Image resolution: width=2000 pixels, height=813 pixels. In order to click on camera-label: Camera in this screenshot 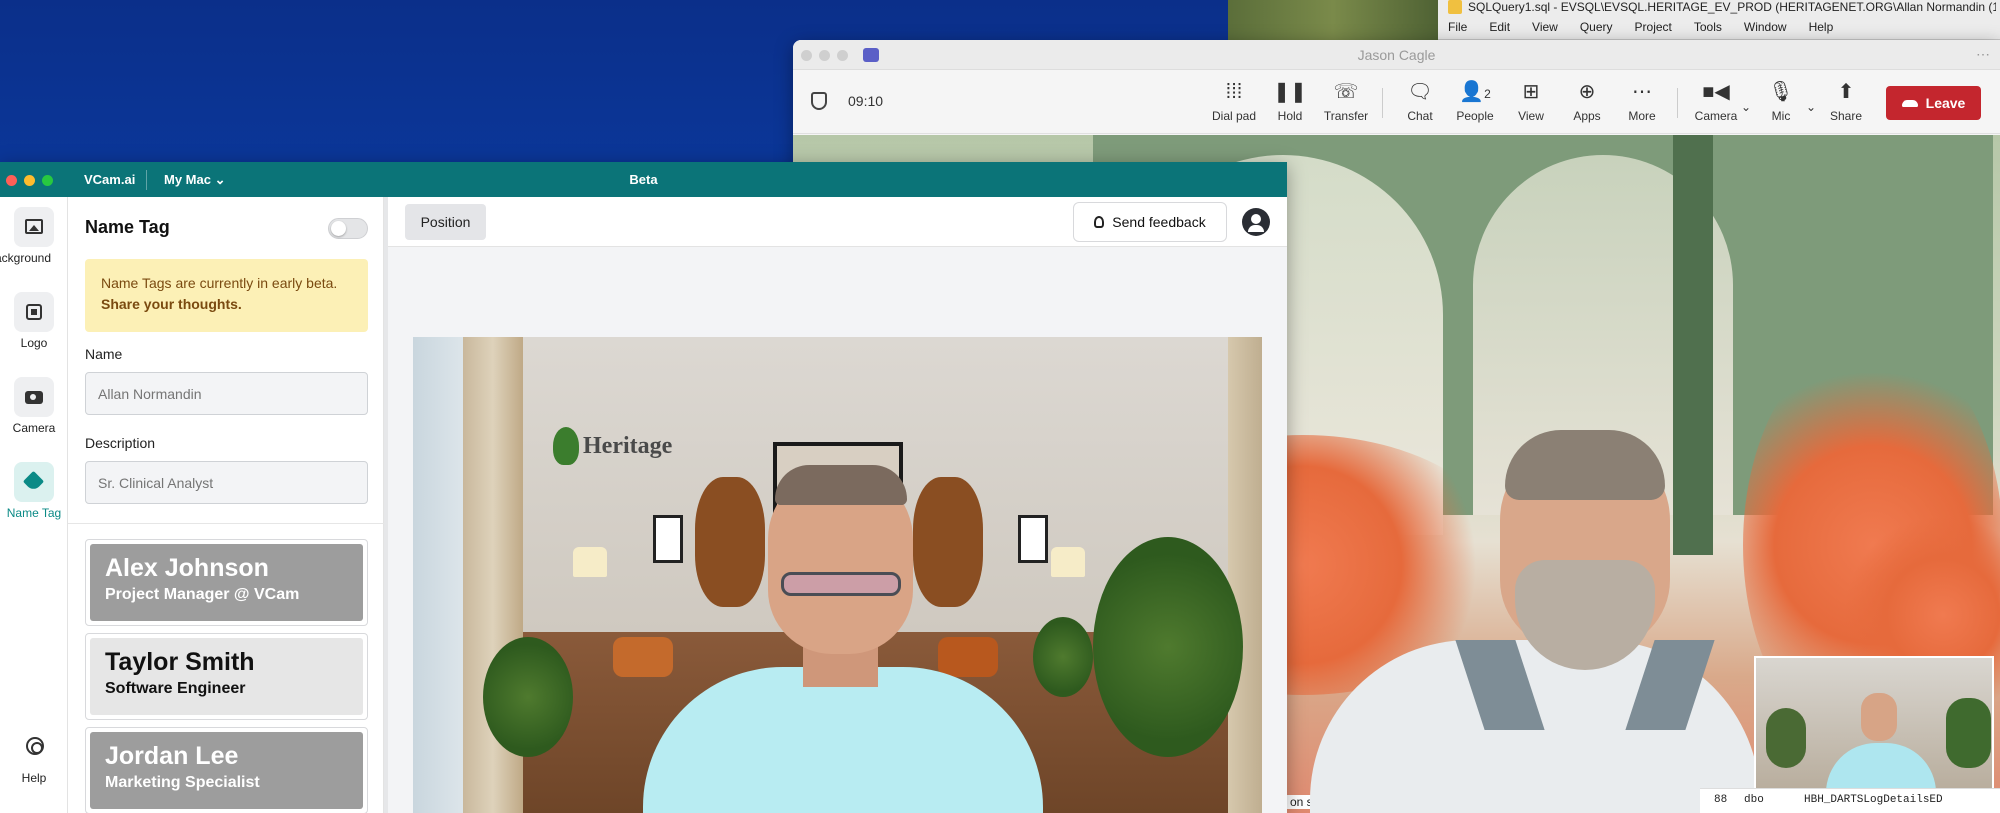, I will do `click(1716, 116)`.